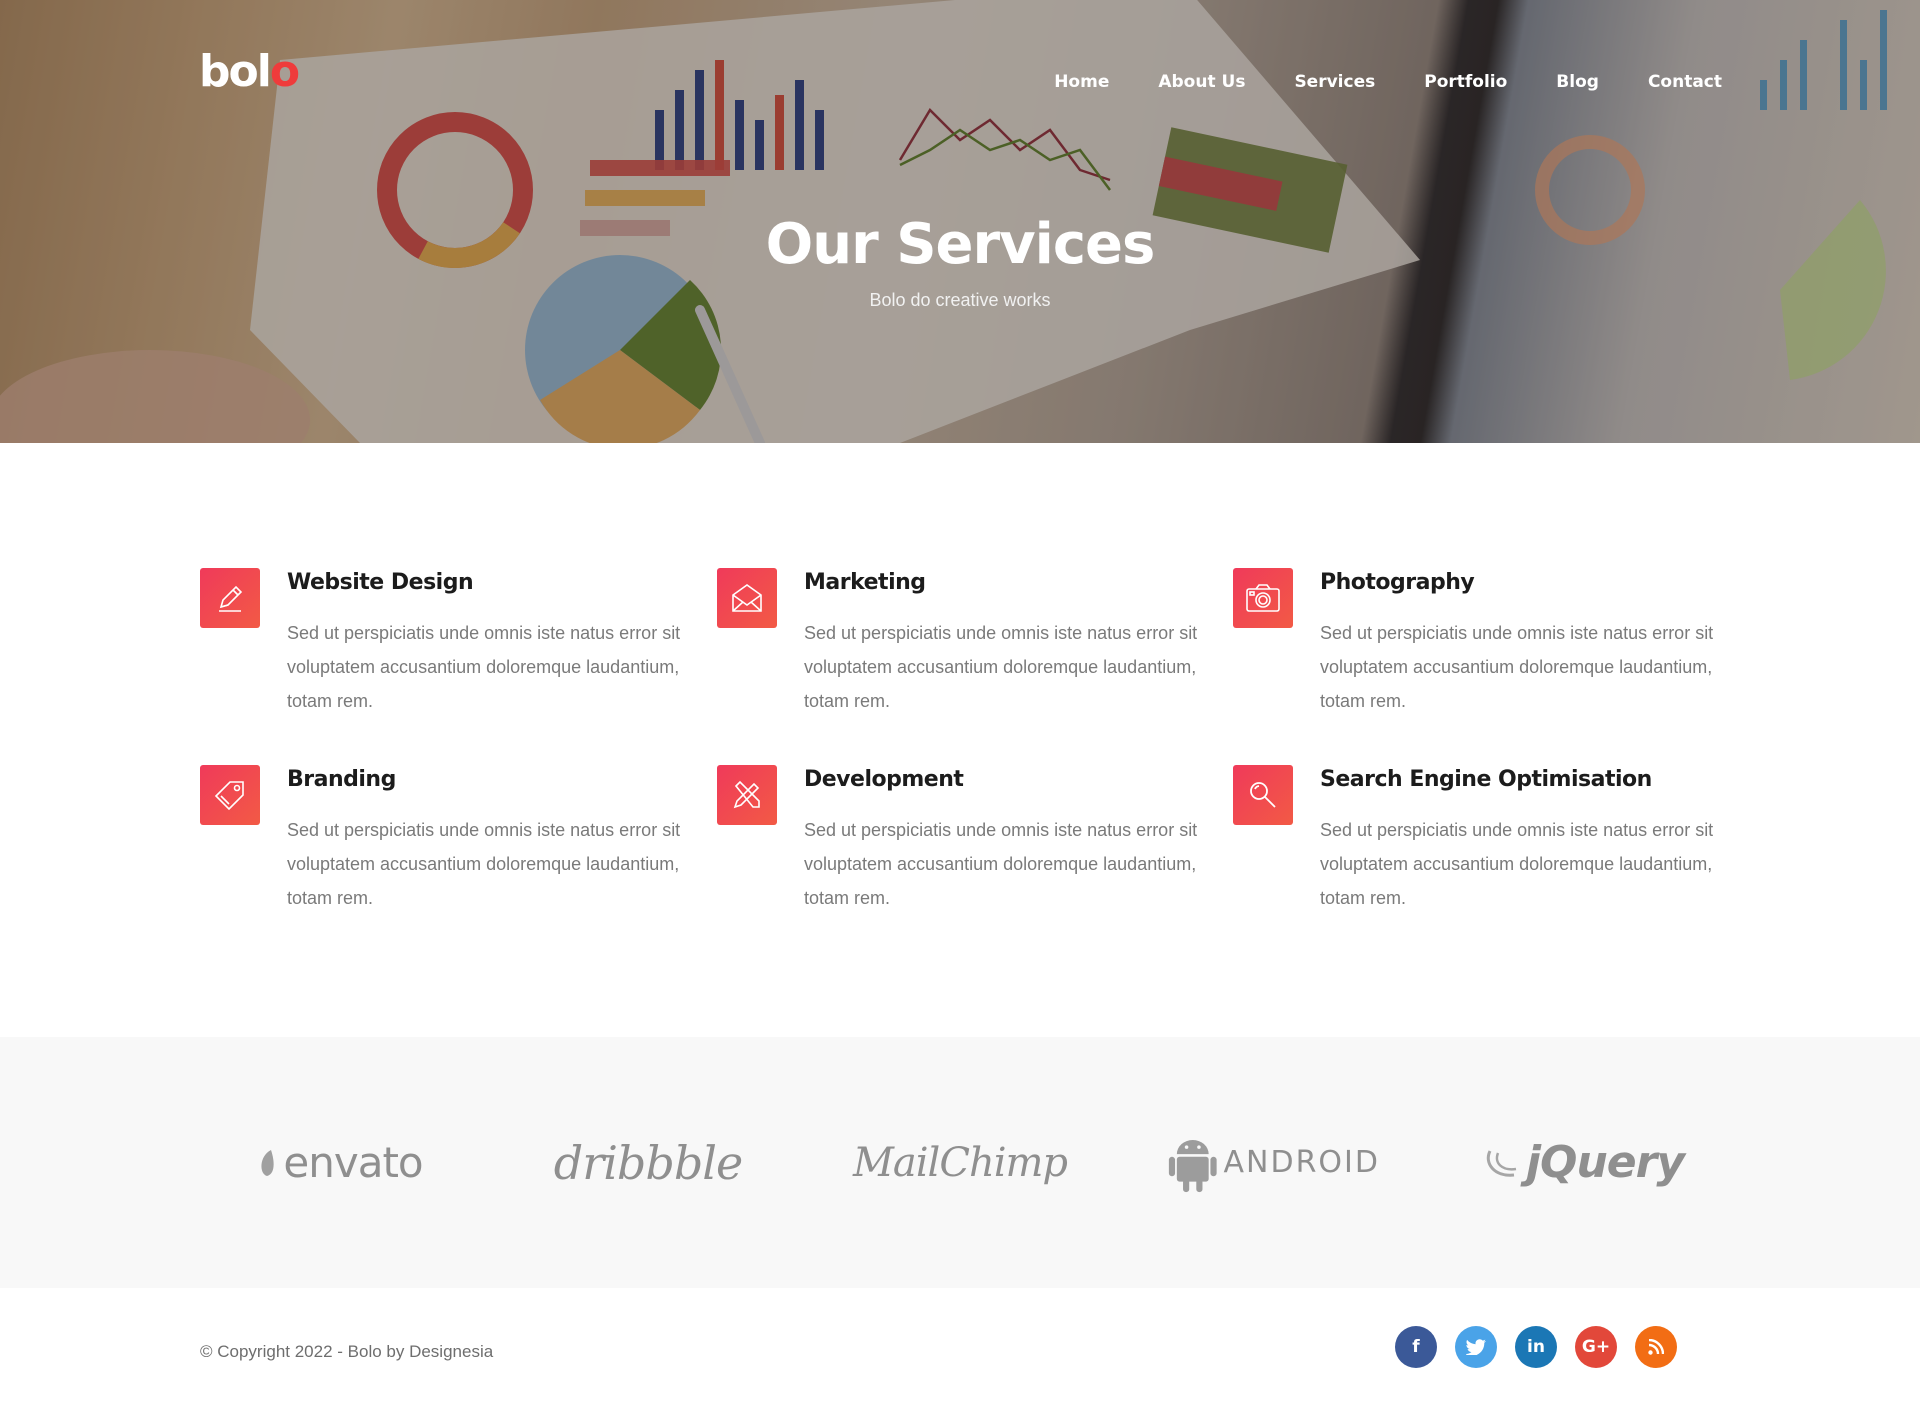 The width and height of the screenshot is (1920, 1408). I want to click on search-icon, so click(1263, 795).